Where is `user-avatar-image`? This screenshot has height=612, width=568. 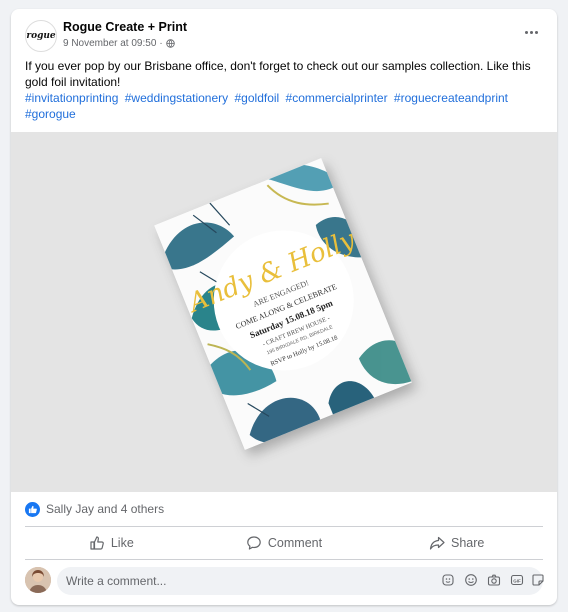 user-avatar-image is located at coordinates (38, 580).